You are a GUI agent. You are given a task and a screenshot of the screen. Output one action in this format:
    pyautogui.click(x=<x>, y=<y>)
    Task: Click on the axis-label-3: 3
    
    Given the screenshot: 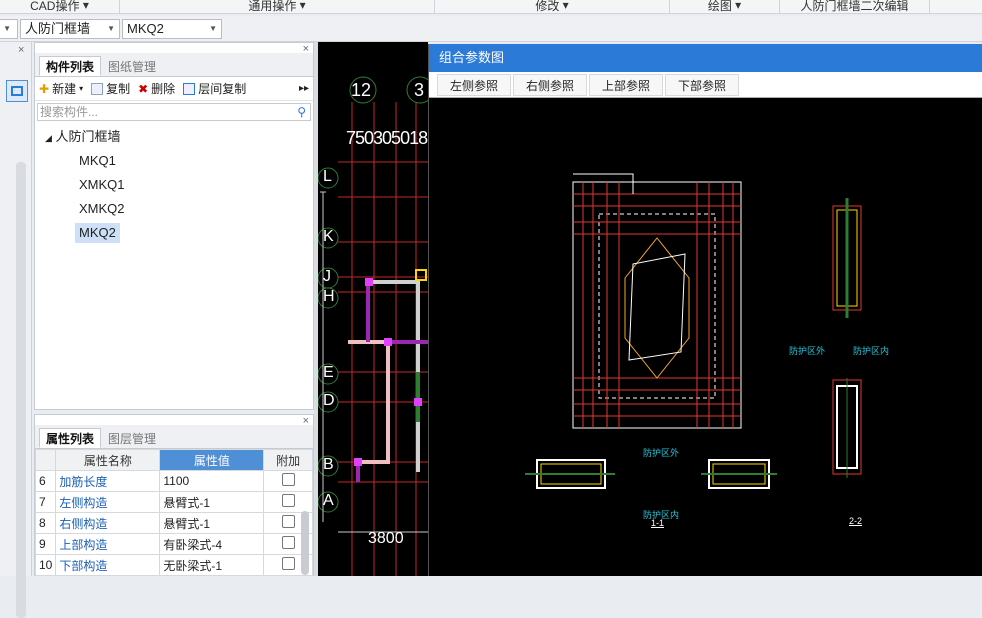 What is the action you would take?
    pyautogui.click(x=419, y=90)
    